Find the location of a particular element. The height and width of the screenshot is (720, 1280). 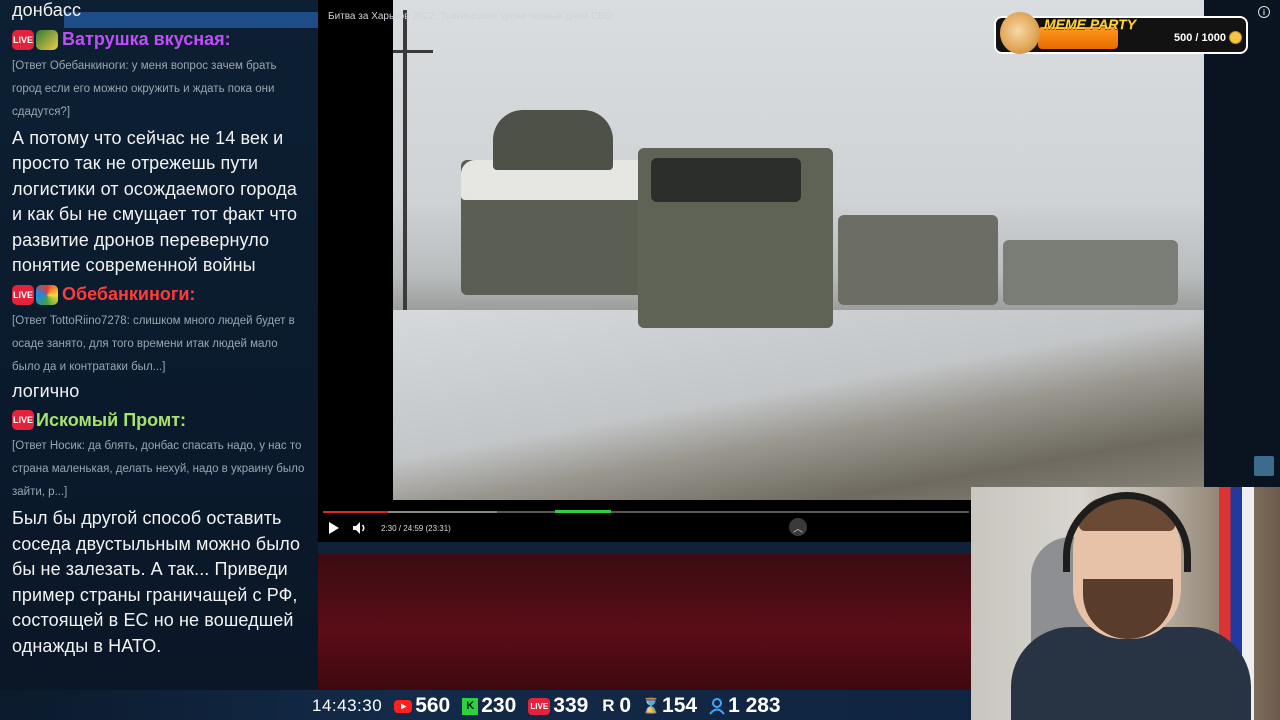

progress-played is located at coordinates (355, 512).